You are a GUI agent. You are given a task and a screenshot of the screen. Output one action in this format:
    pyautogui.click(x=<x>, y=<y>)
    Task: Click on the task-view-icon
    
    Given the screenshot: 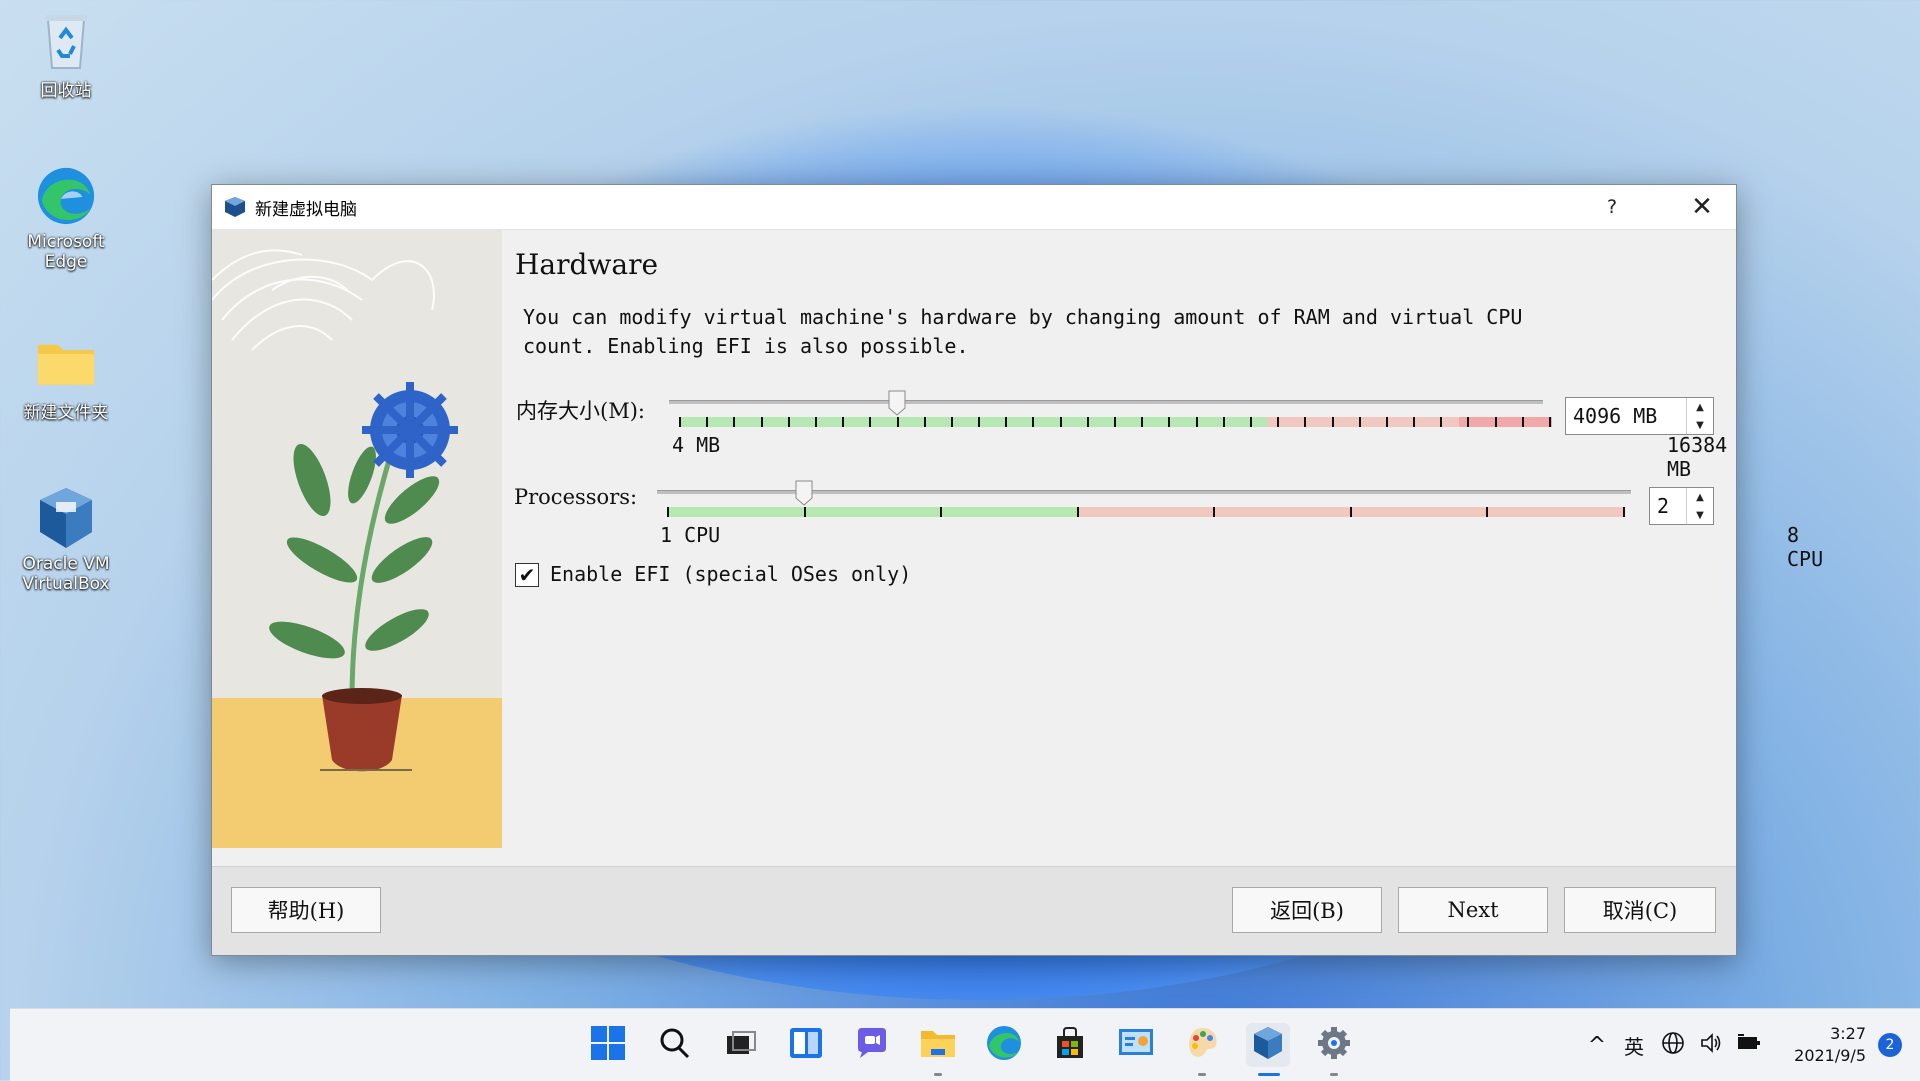 What is the action you would take?
    pyautogui.click(x=740, y=1045)
    